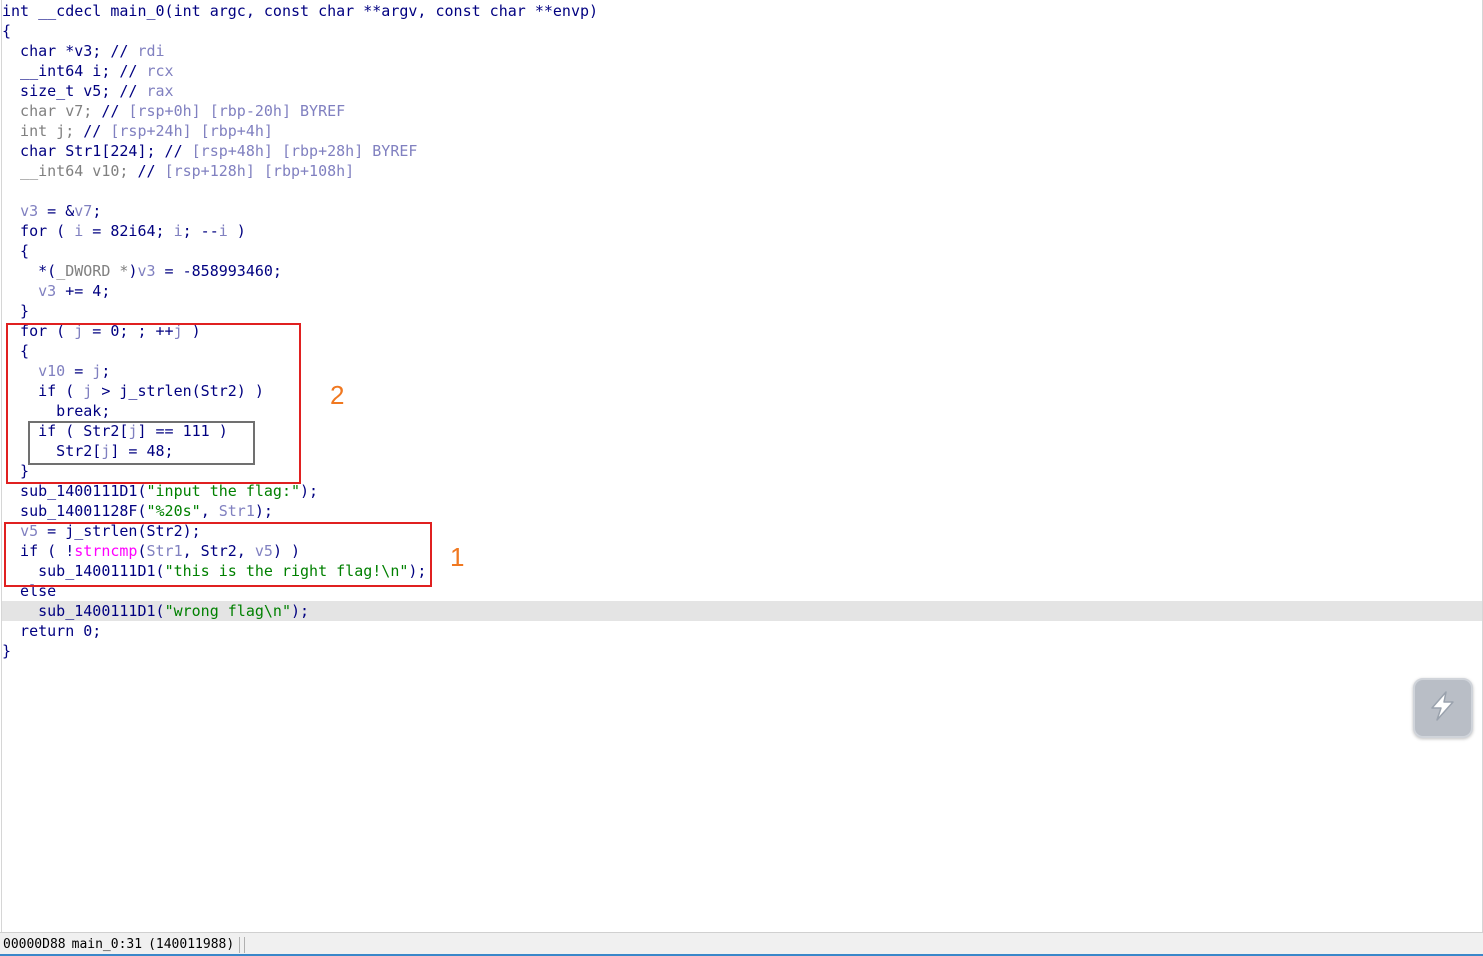 This screenshot has width=1483, height=956. Describe the element at coordinates (236, 231) in the screenshot. I see `code-token: )` at that location.